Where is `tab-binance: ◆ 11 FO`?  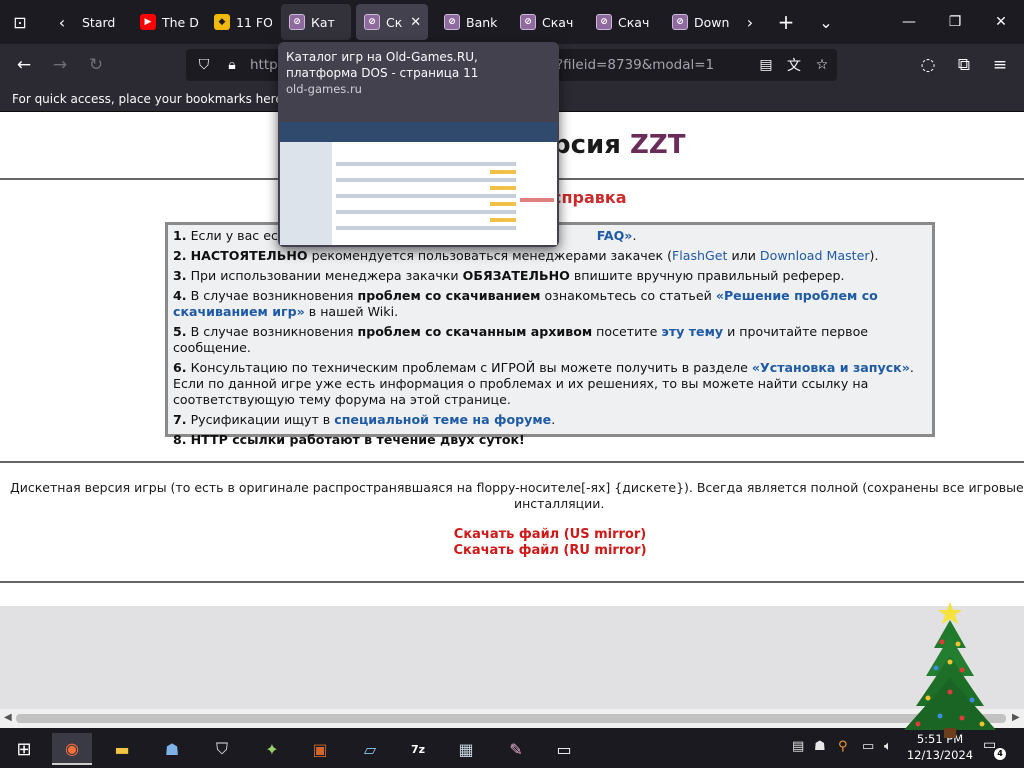 tab-binance: ◆ 11 FO is located at coordinates (239, 22).